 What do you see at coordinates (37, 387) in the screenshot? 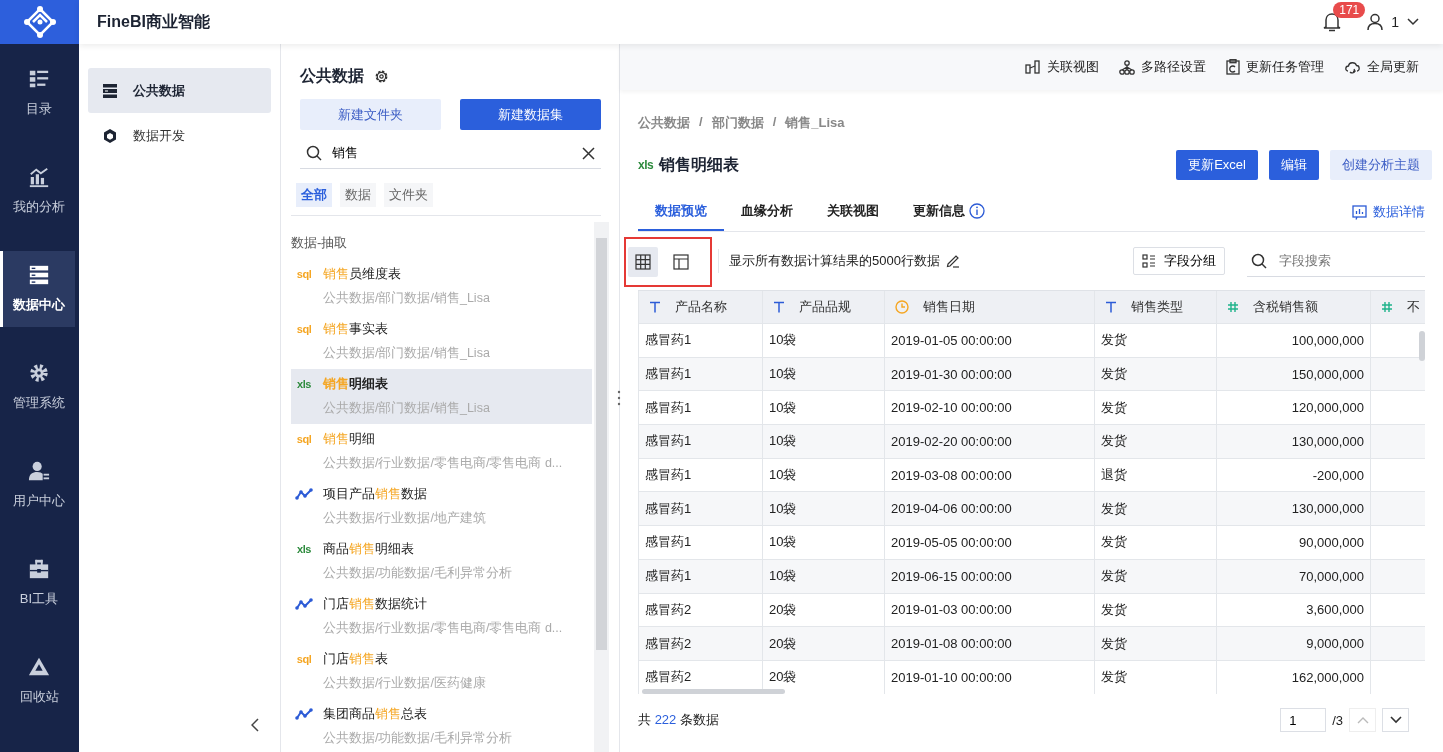
I see `nav-item: 管理系统` at bounding box center [37, 387].